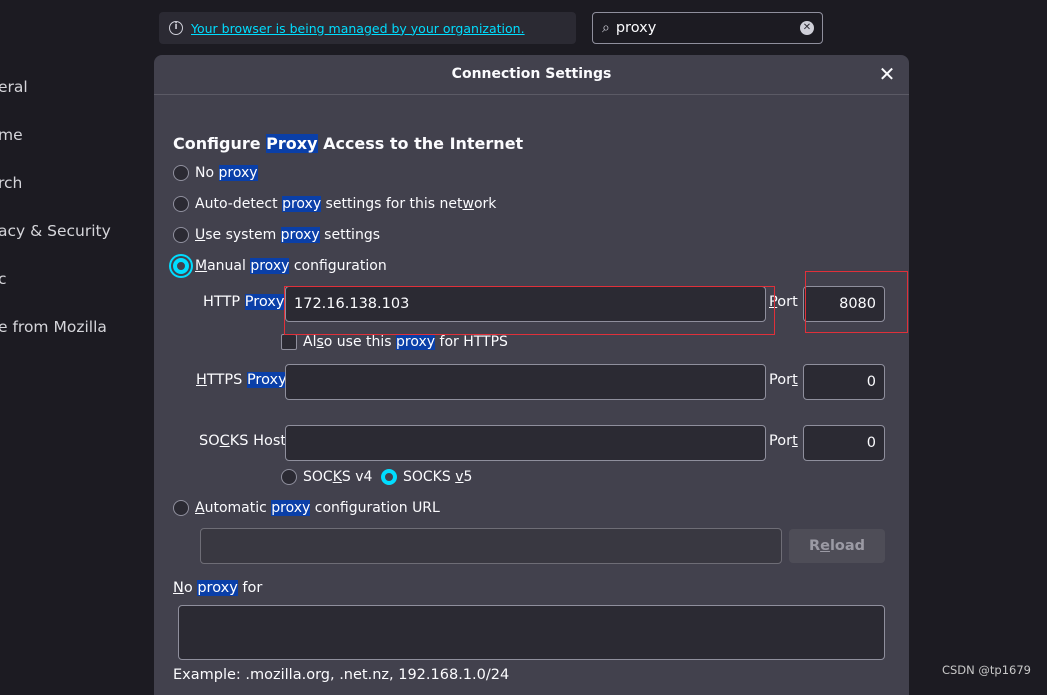 The image size is (1047, 695). Describe the element at coordinates (238, 508) in the screenshot. I see `label-a: utomatic` at that location.